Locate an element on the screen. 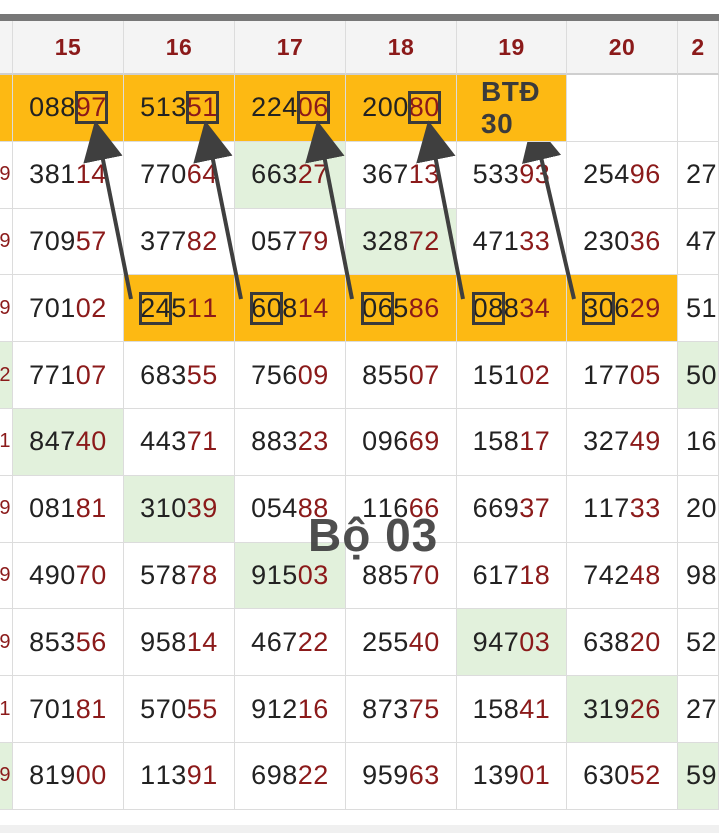 This screenshot has width=719, height=833. result-cell: 16 is located at coordinates (698, 442).